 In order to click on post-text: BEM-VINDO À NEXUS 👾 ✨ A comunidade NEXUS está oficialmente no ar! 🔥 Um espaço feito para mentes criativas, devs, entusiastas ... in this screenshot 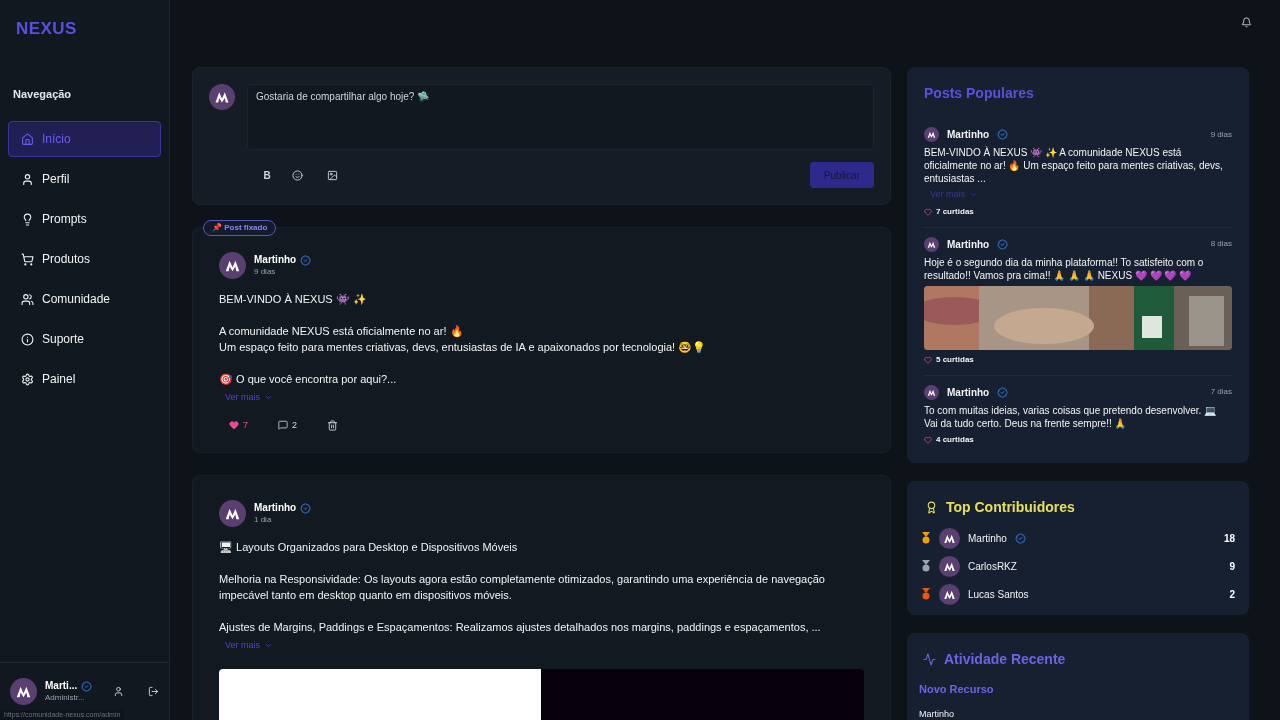, I will do `click(1074, 165)`.